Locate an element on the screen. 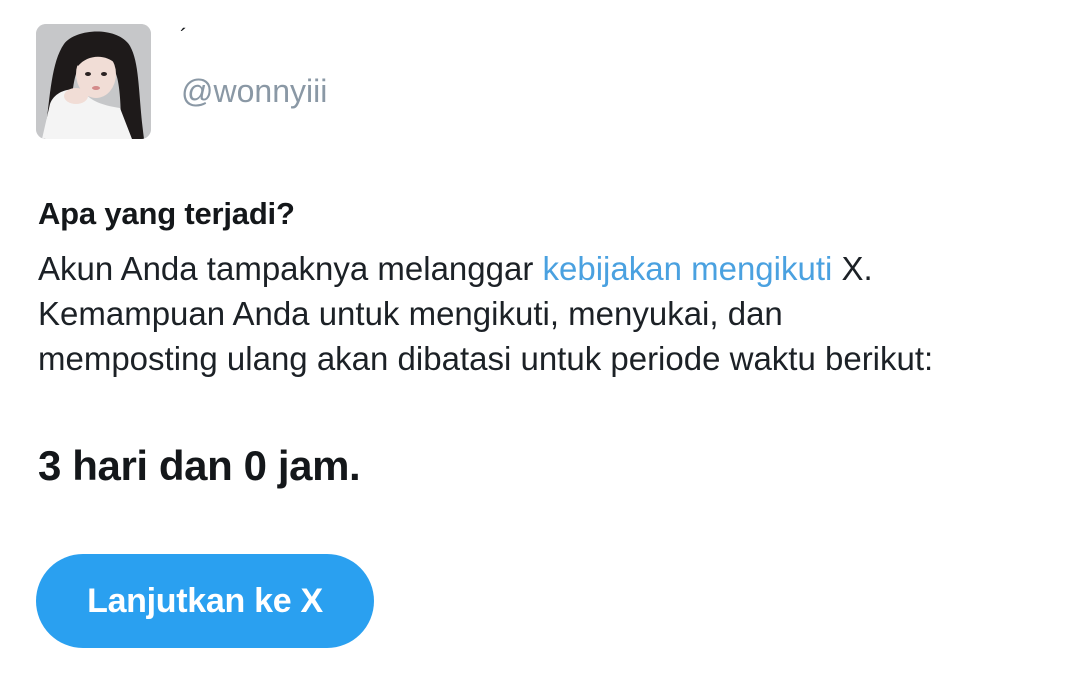  profile-display-name: ´ is located at coordinates (184, 36).